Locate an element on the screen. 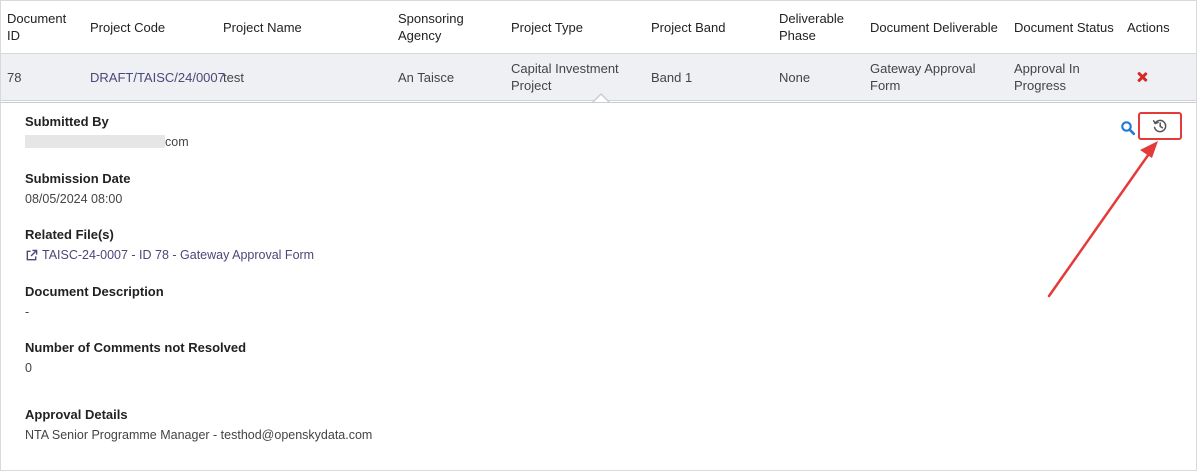 The height and width of the screenshot is (471, 1197). cell-document-status: Approval In Progress is located at coordinates (1047, 77).